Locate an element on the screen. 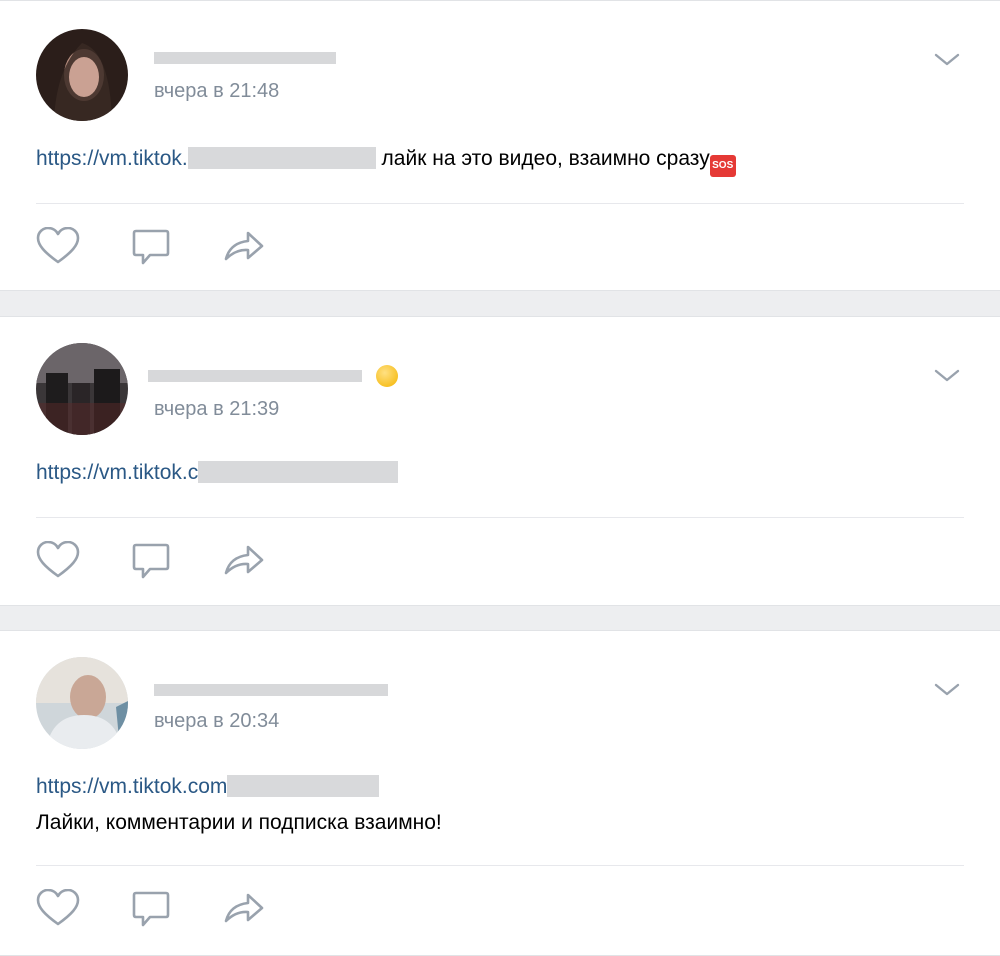 Image resolution: width=1000 pixels, height=956 pixels. post-text: https://vm.tiktok.com is located at coordinates (208, 787).